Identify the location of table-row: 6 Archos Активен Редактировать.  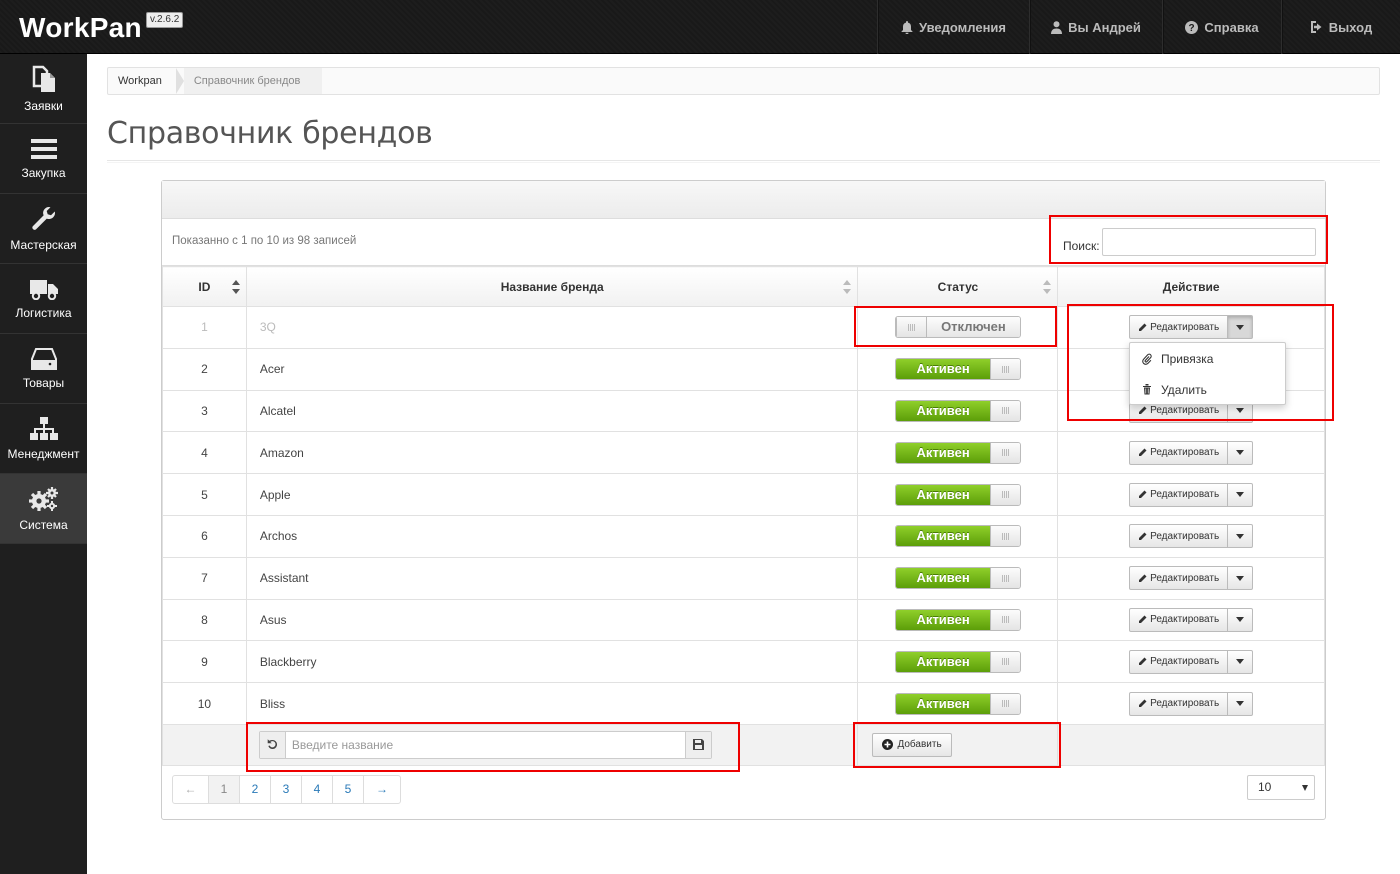
(743, 536).